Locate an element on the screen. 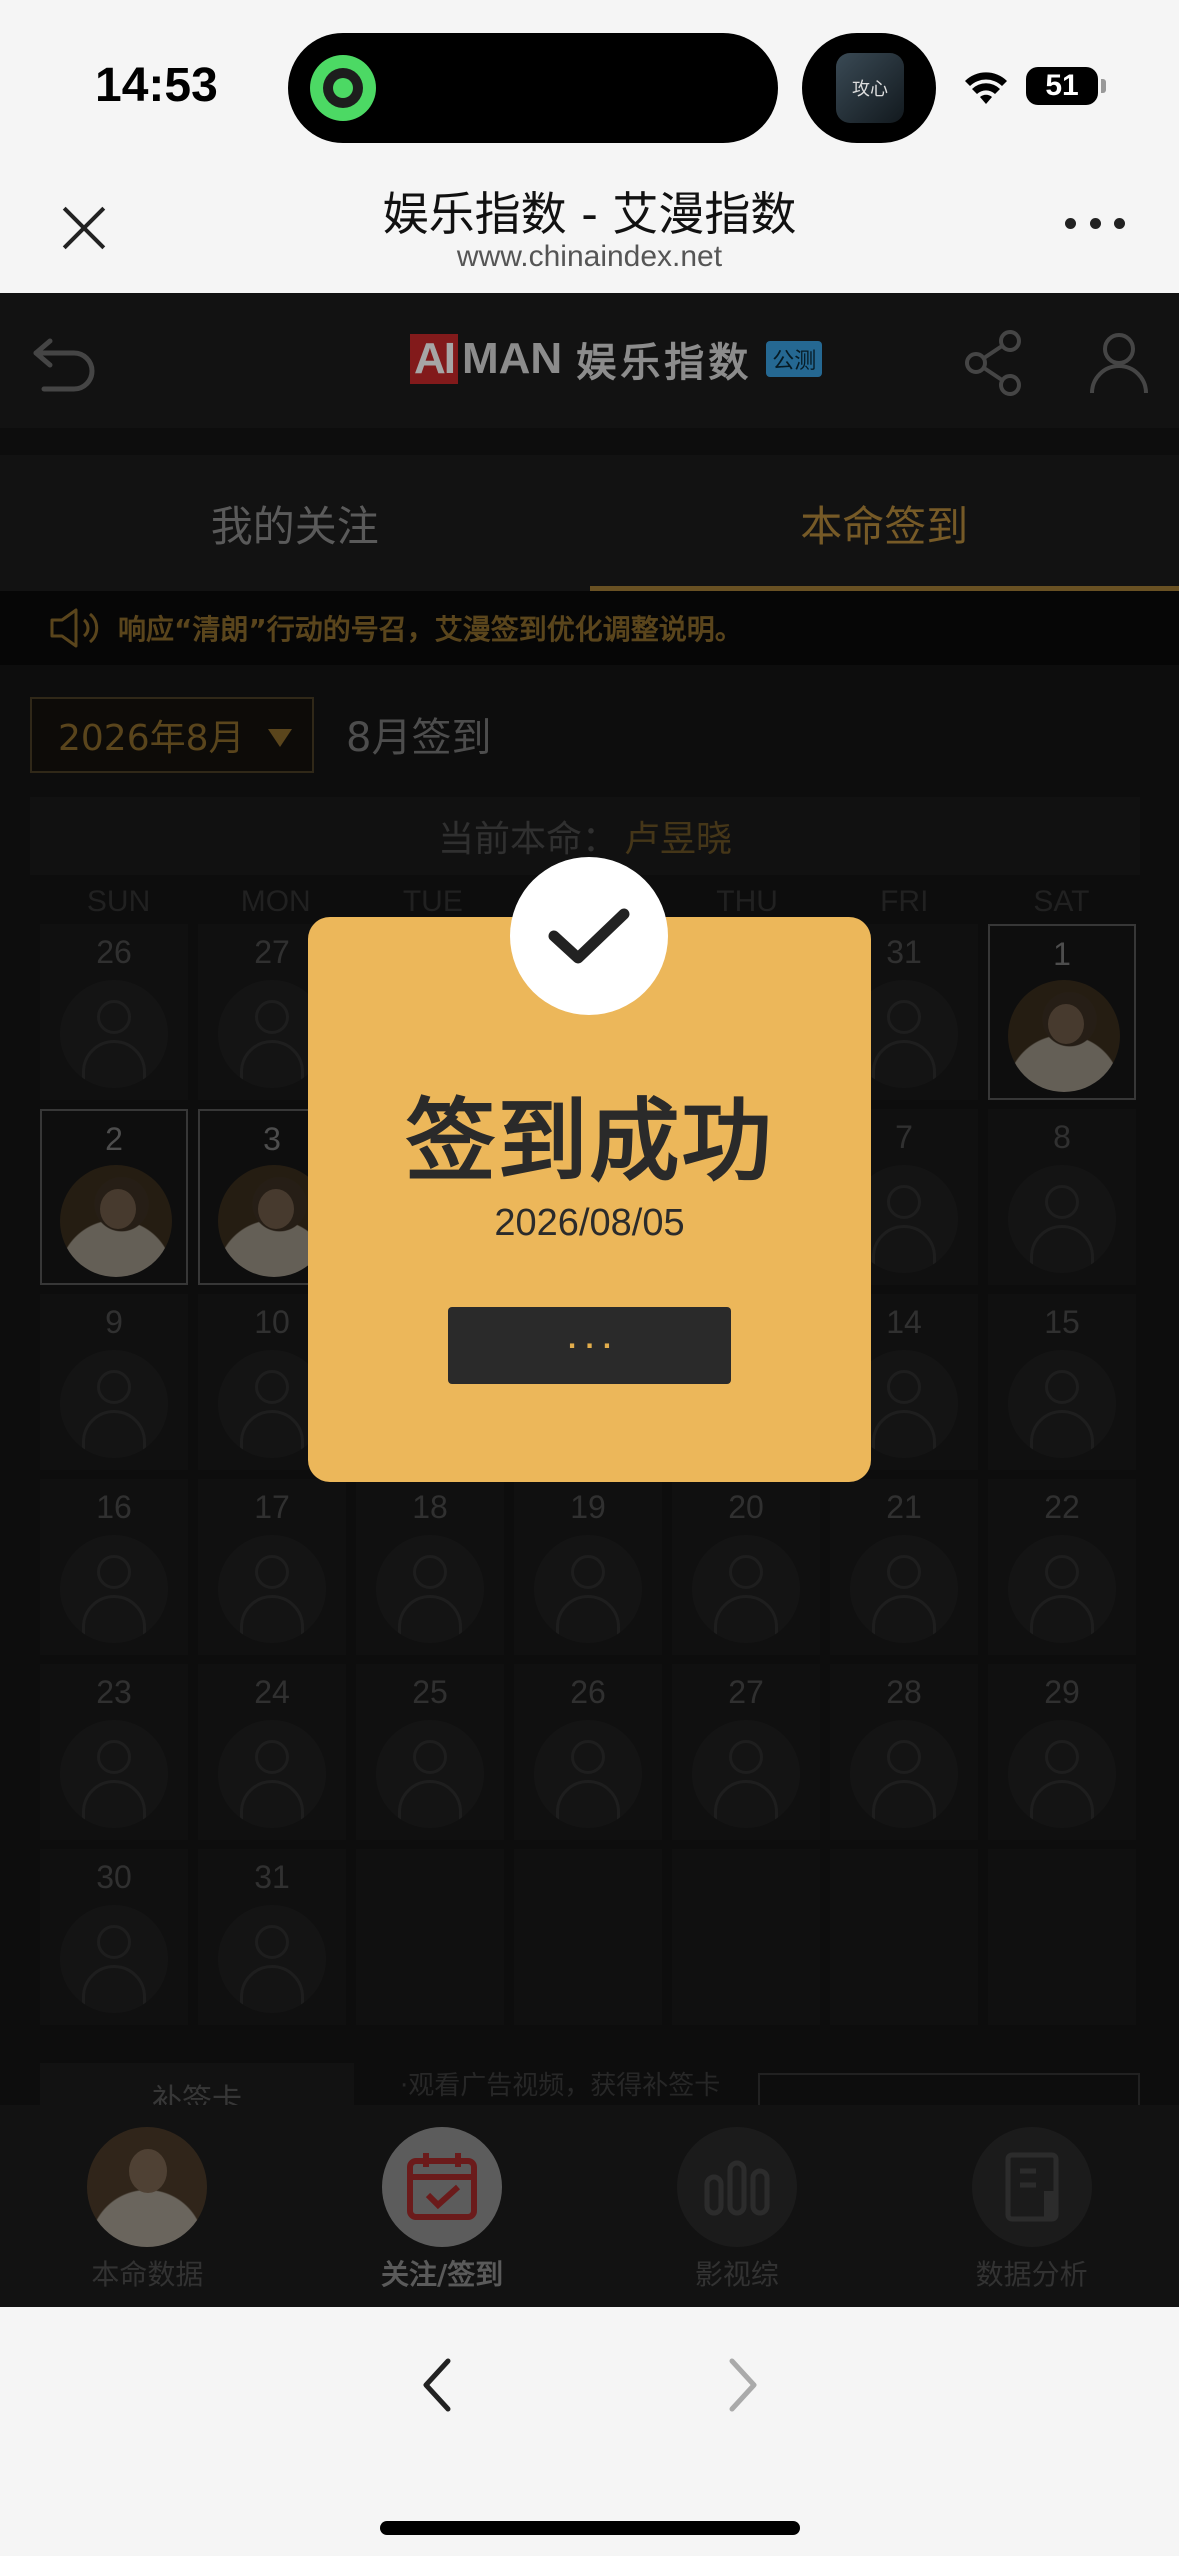 The height and width of the screenshot is (2556, 1179). check-icon is located at coordinates (589, 936).